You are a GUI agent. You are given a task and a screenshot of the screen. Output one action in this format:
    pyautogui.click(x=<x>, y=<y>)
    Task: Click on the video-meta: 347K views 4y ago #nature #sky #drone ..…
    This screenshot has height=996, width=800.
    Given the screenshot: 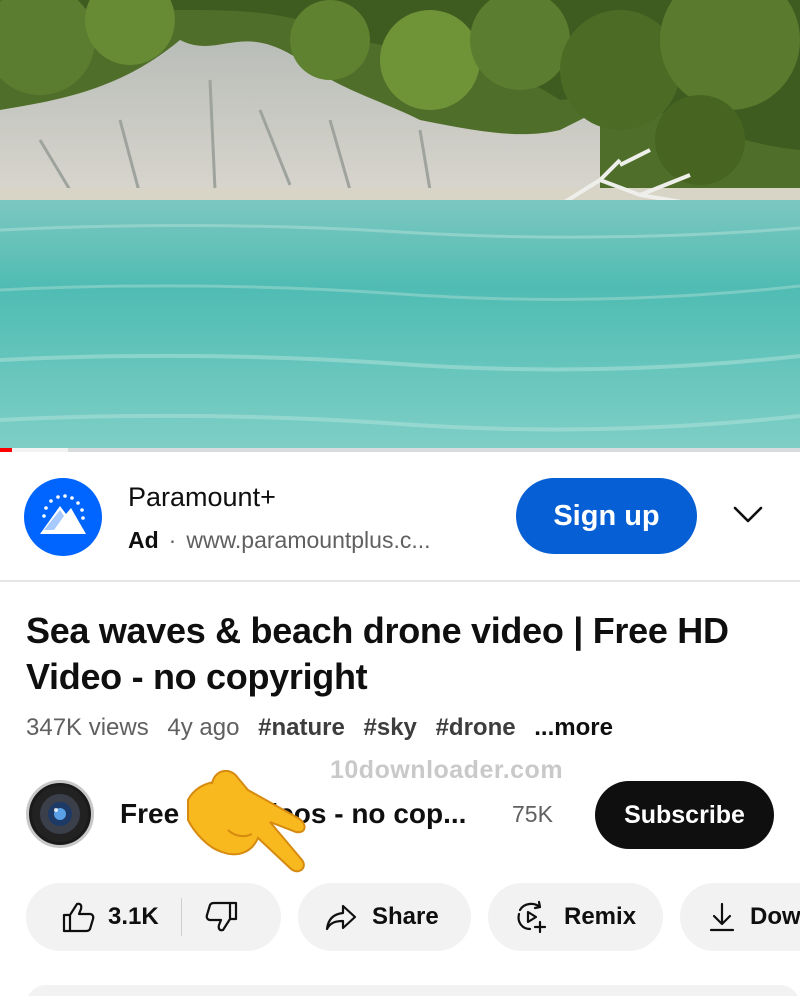 What is the action you would take?
    pyautogui.click(x=325, y=728)
    